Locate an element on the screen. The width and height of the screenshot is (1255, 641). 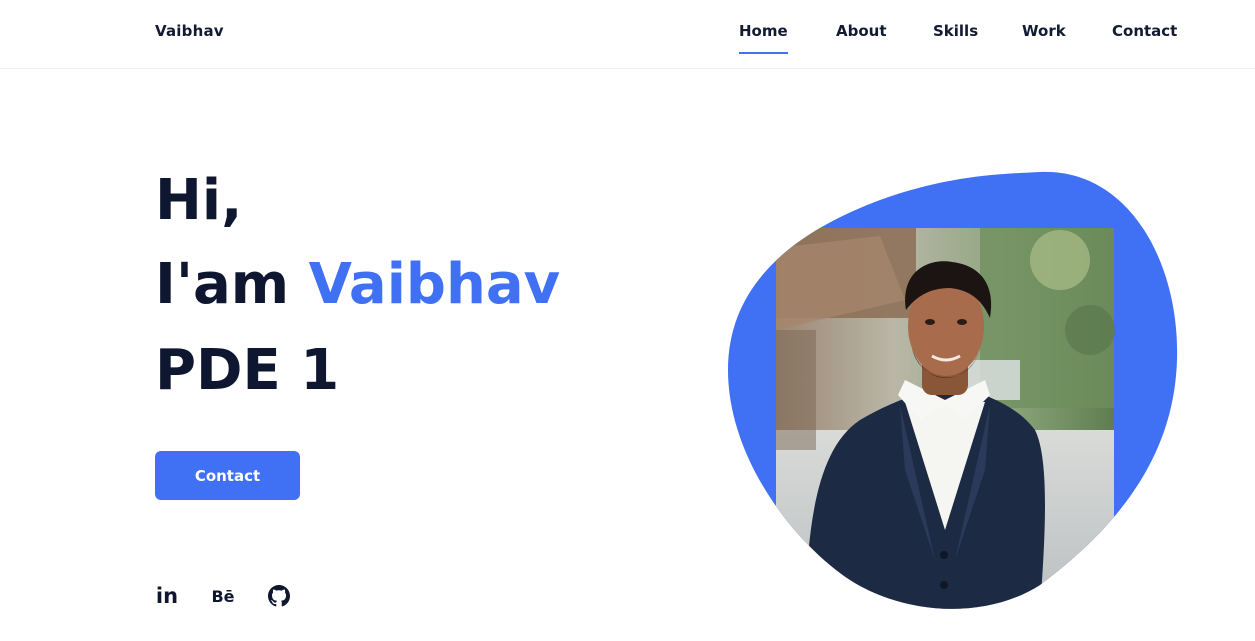
behance-icon: Bē is located at coordinates (223, 596).